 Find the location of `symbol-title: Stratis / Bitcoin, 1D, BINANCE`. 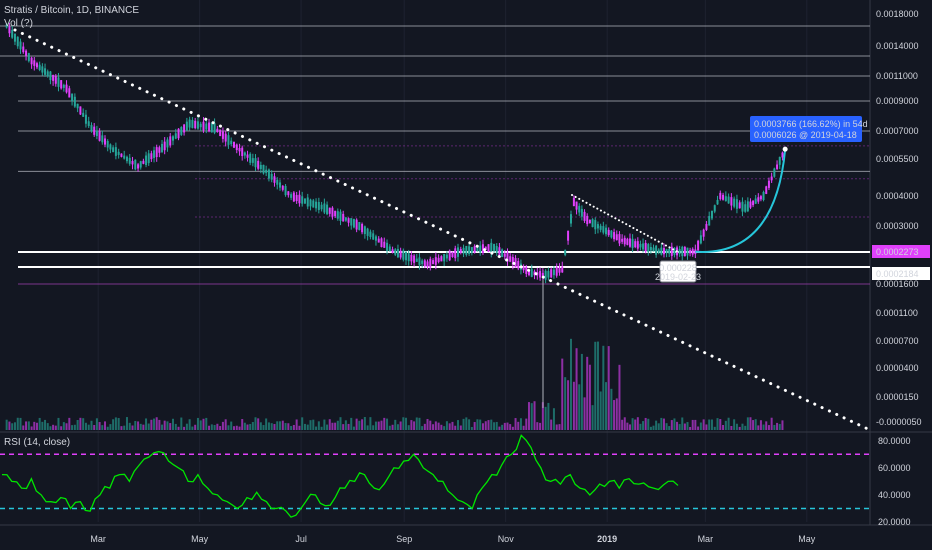

symbol-title: Stratis / Bitcoin, 1D, BINANCE is located at coordinates (71, 10).